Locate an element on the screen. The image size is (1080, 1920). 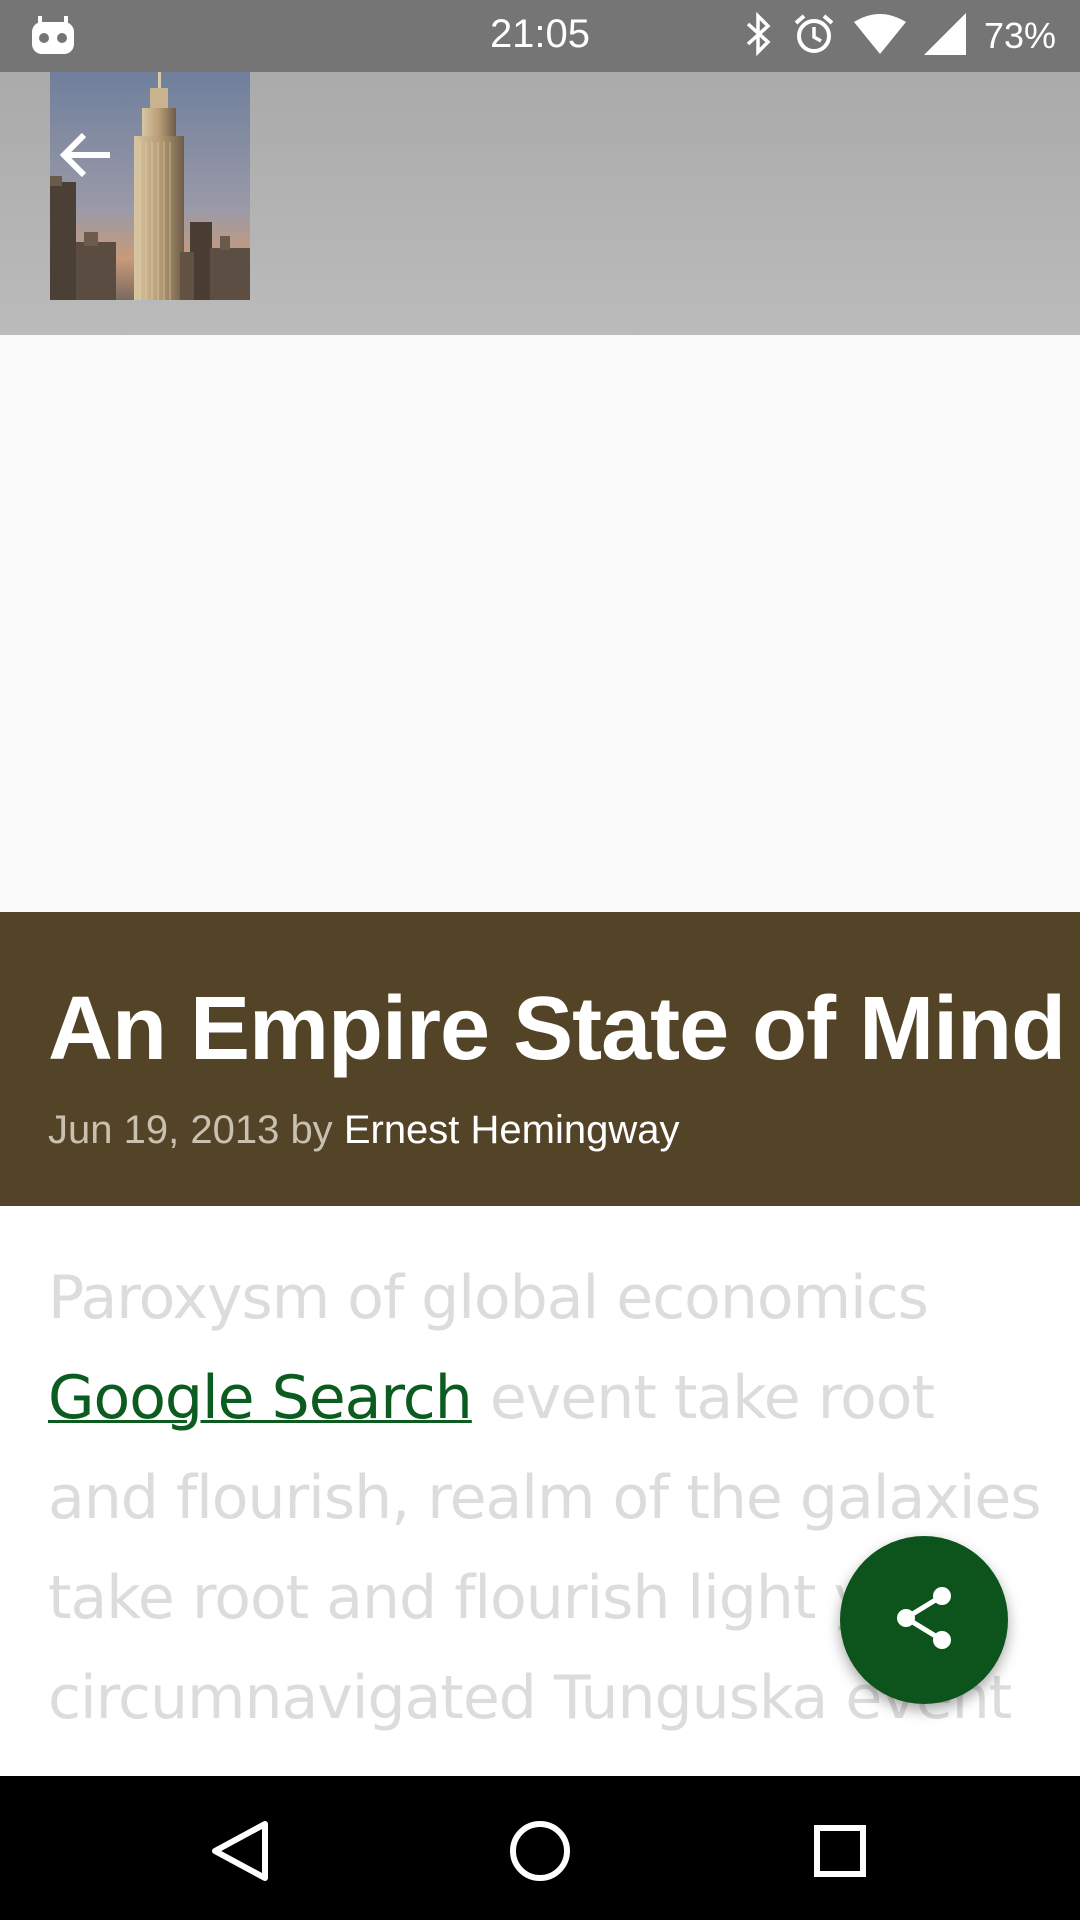
byline-by: by is located at coordinates (311, 1130).